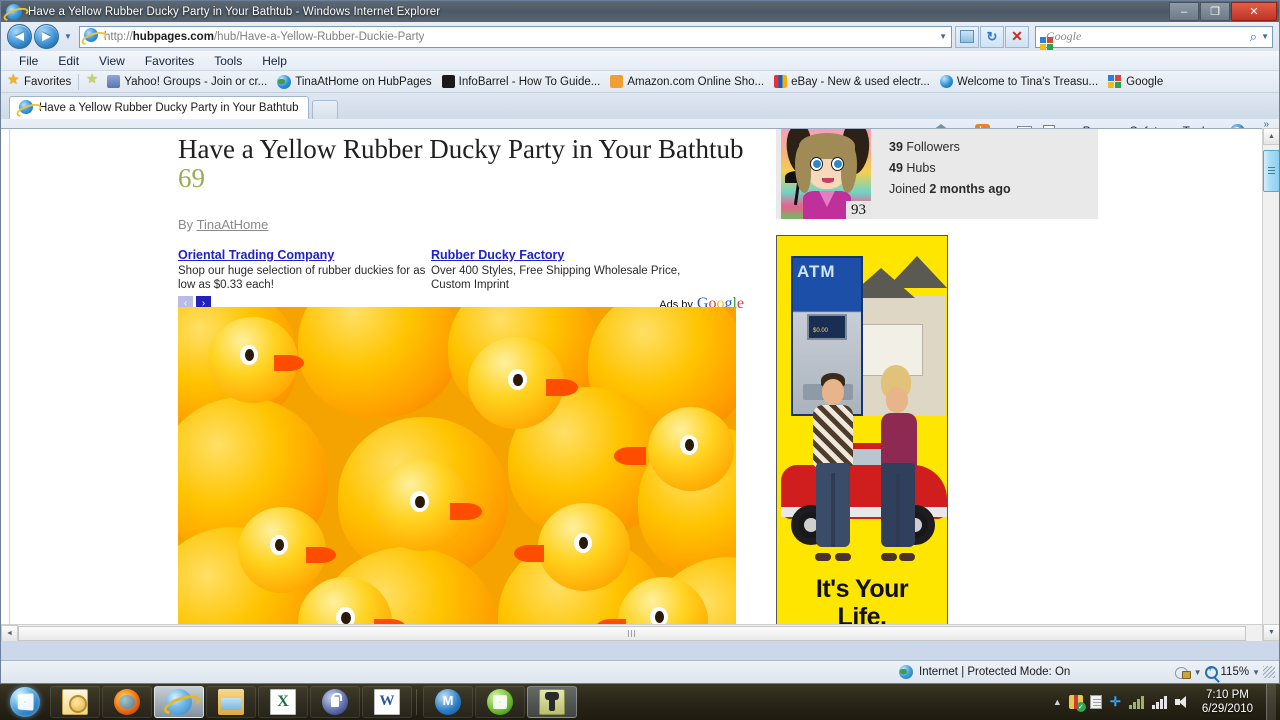 The width and height of the screenshot is (1280, 720). I want to click on ad-title-link: Oriental Trading Company, so click(256, 255).